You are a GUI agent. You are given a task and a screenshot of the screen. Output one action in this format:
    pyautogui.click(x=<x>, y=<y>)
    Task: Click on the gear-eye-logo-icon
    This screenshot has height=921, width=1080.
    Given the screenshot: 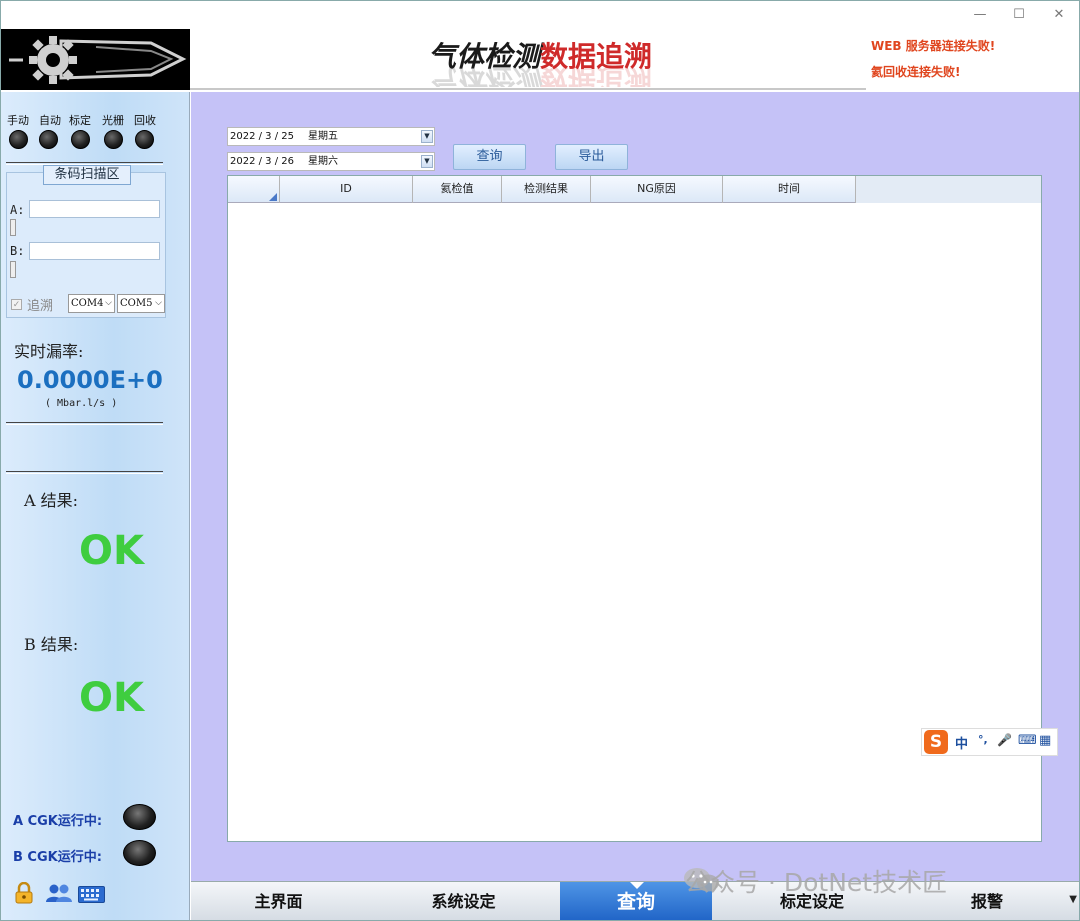 What is the action you would take?
    pyautogui.click(x=98, y=60)
    